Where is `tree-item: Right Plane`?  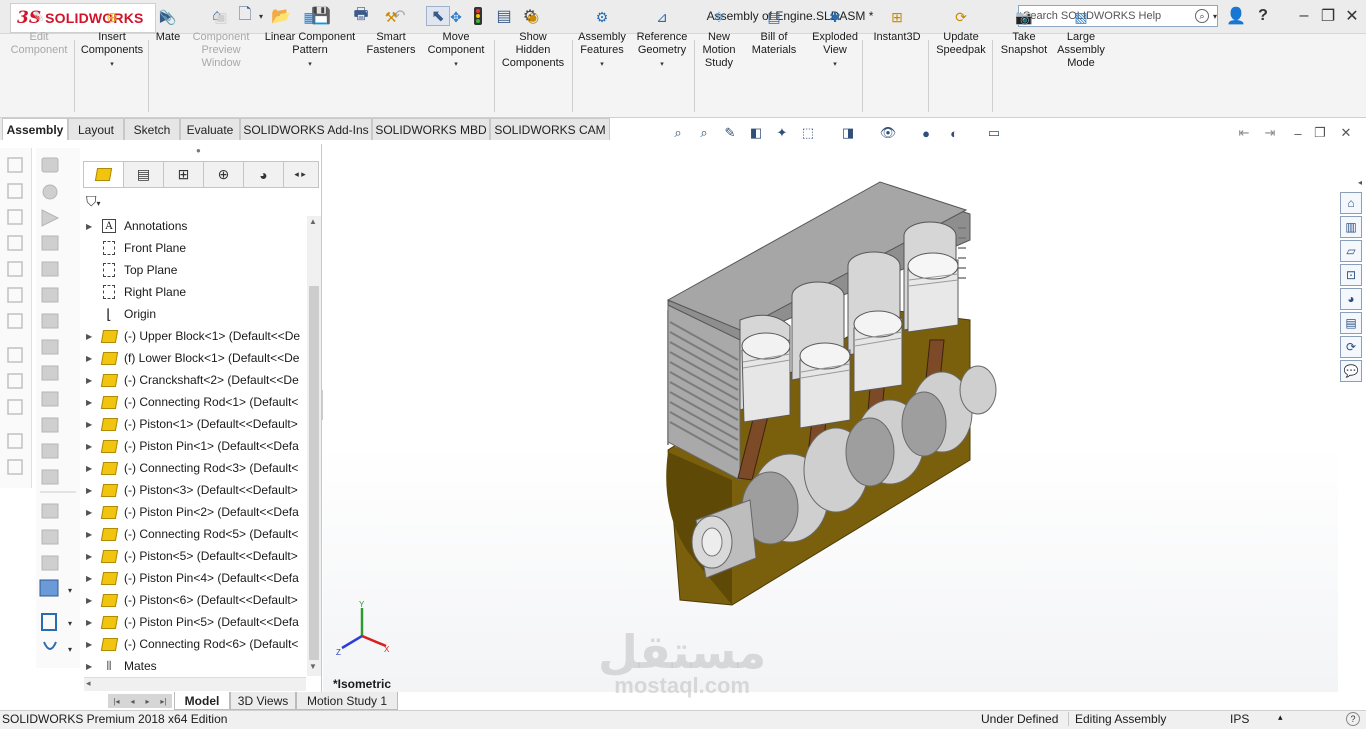 tree-item: Right Plane is located at coordinates (196, 292).